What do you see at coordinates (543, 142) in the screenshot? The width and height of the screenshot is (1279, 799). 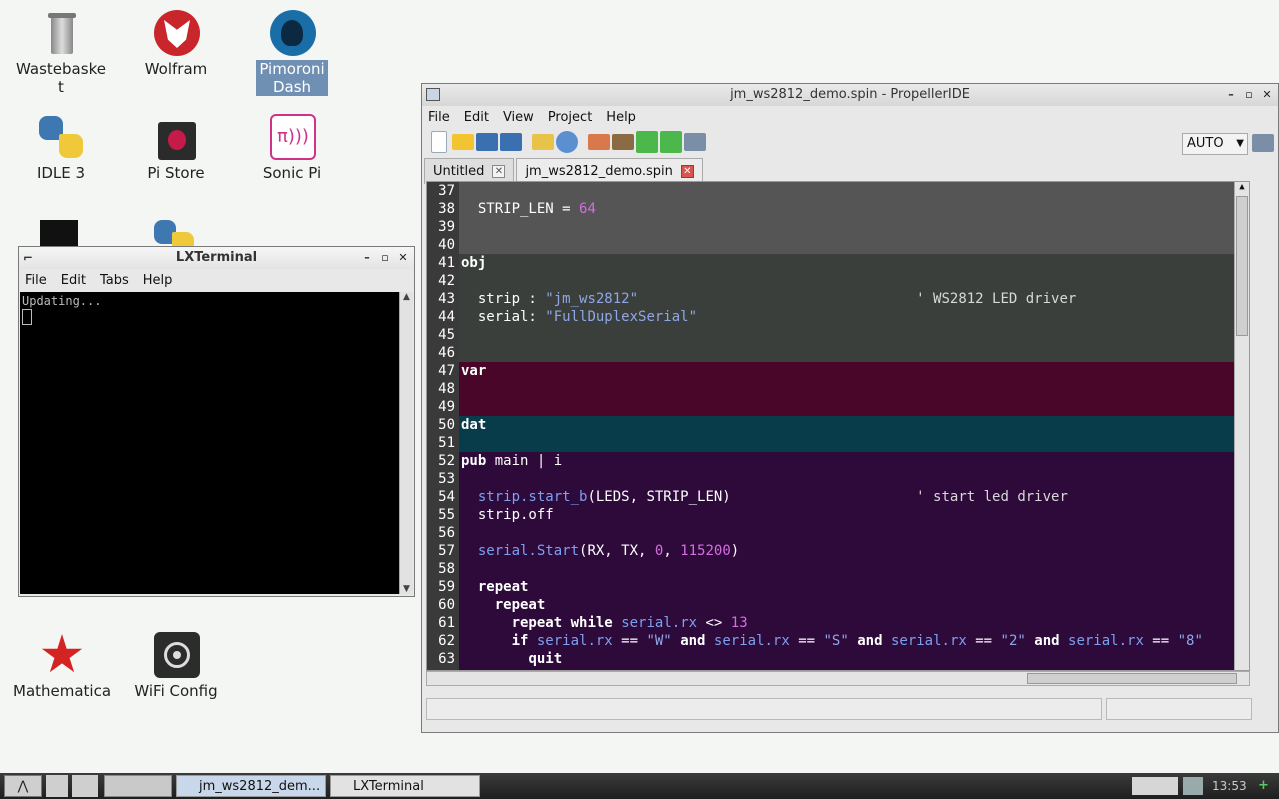 I see `project-icon` at bounding box center [543, 142].